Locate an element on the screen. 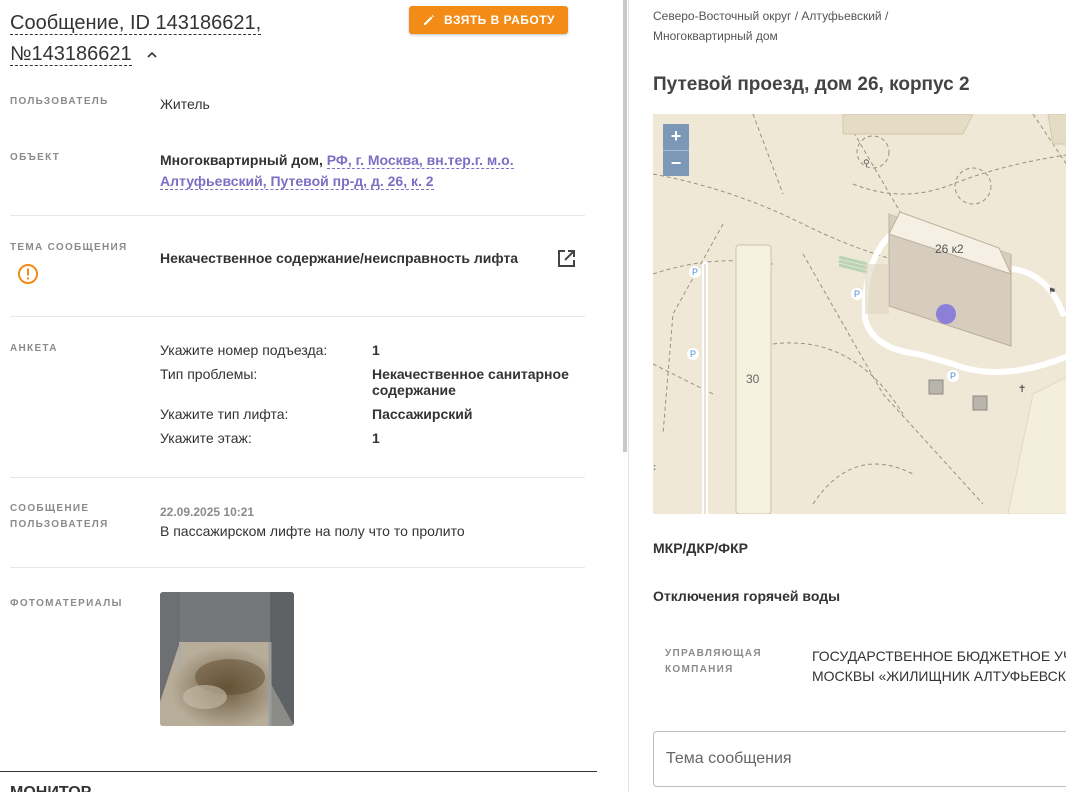  monitor-section-title: МОНИТОР is located at coordinates (50, 788).